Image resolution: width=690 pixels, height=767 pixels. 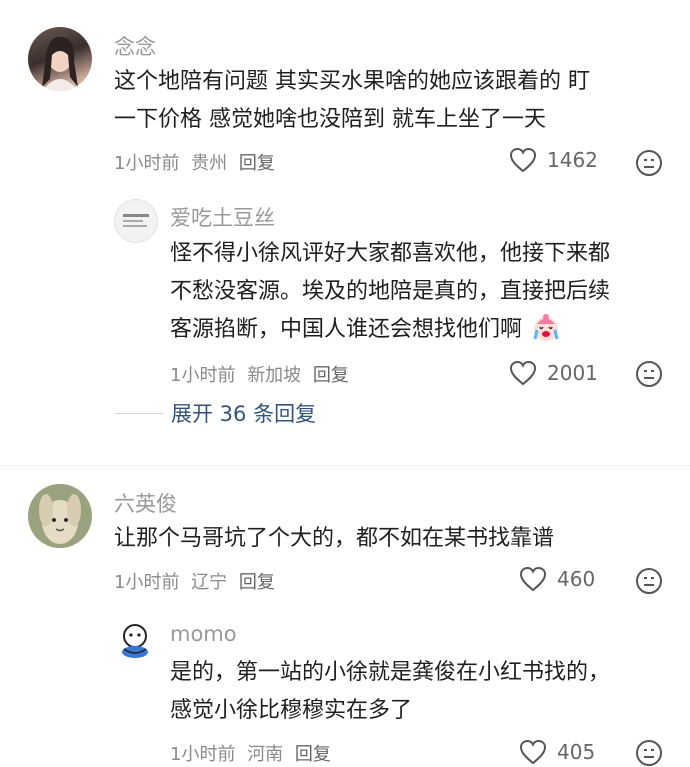 I want to click on expand-divider-line, so click(x=139, y=413).